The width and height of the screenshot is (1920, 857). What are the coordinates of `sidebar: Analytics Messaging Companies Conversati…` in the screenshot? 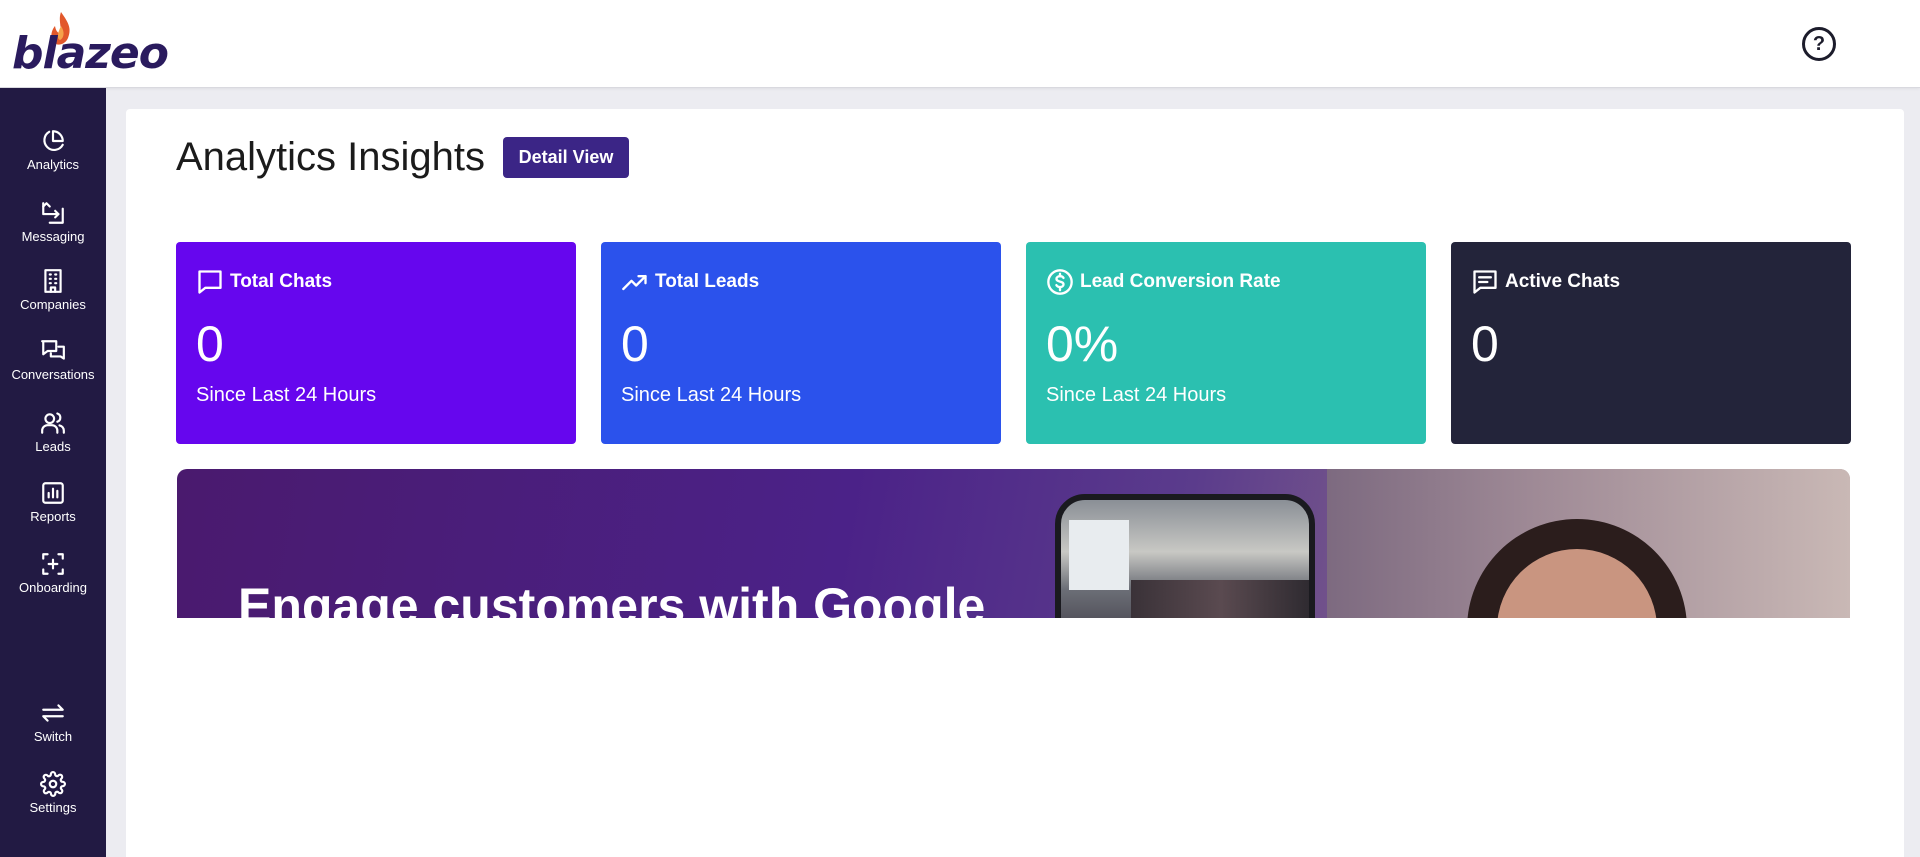 It's located at (53, 472).